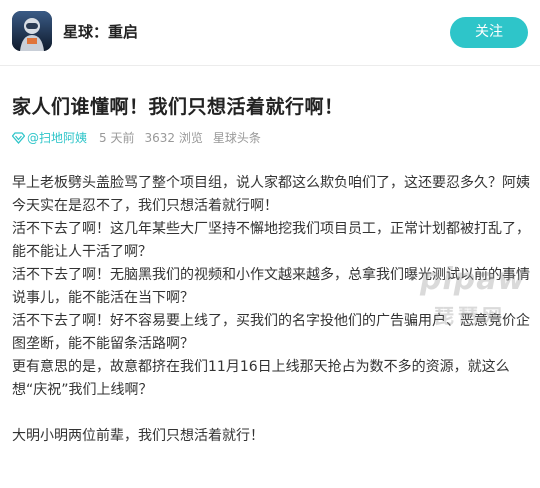 The width and height of the screenshot is (540, 488). Describe the element at coordinates (101, 32) in the screenshot. I see `app-title: 星球：重启` at that location.